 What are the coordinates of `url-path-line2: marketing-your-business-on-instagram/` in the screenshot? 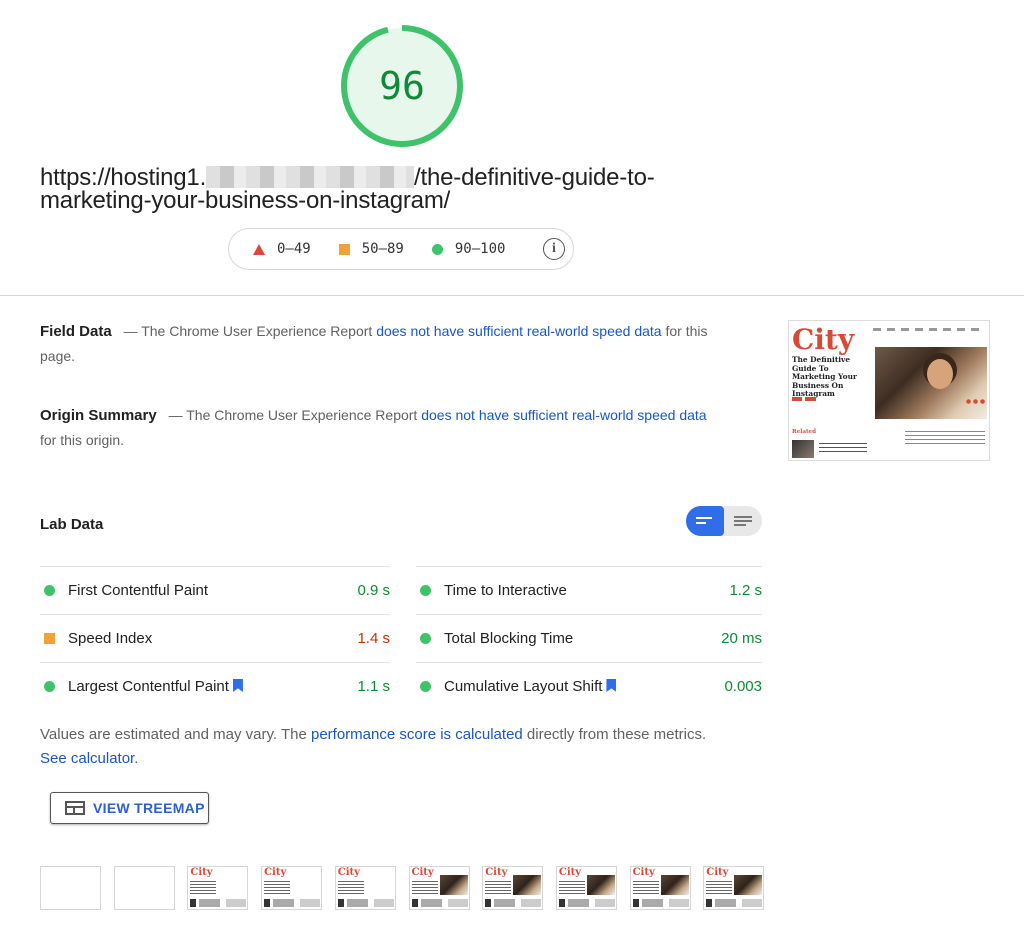 It's located at (245, 200).